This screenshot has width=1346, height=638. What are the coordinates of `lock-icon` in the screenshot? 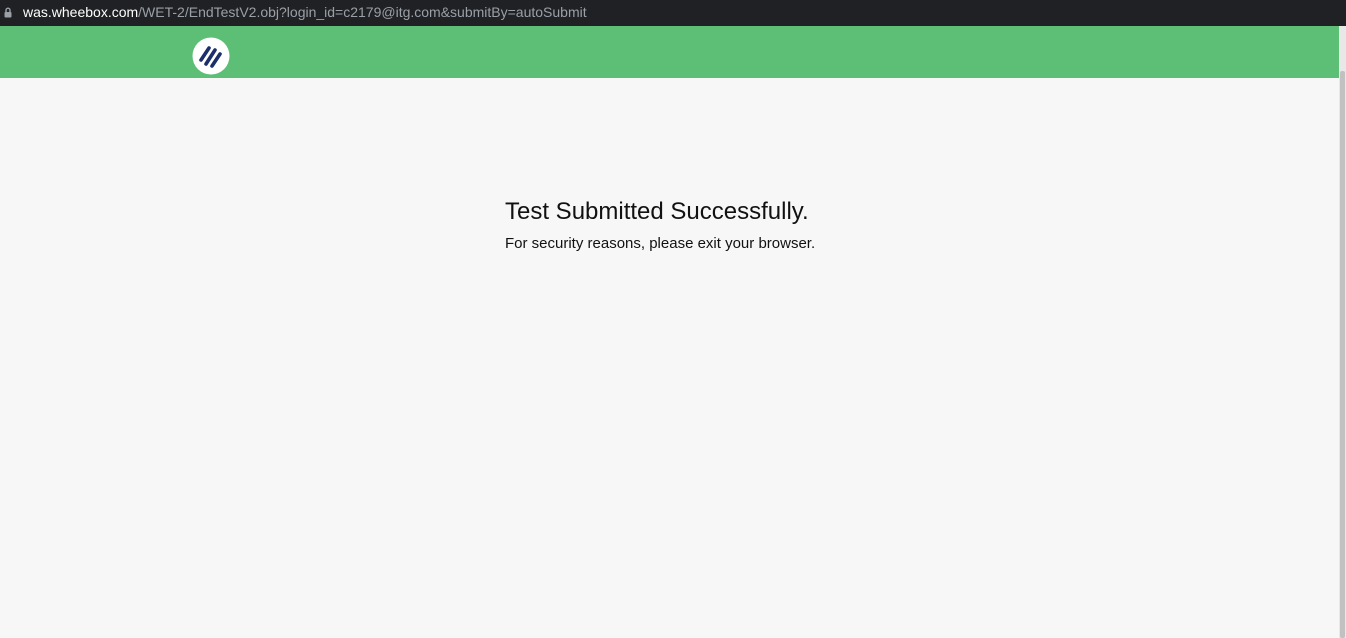 It's located at (8, 12).